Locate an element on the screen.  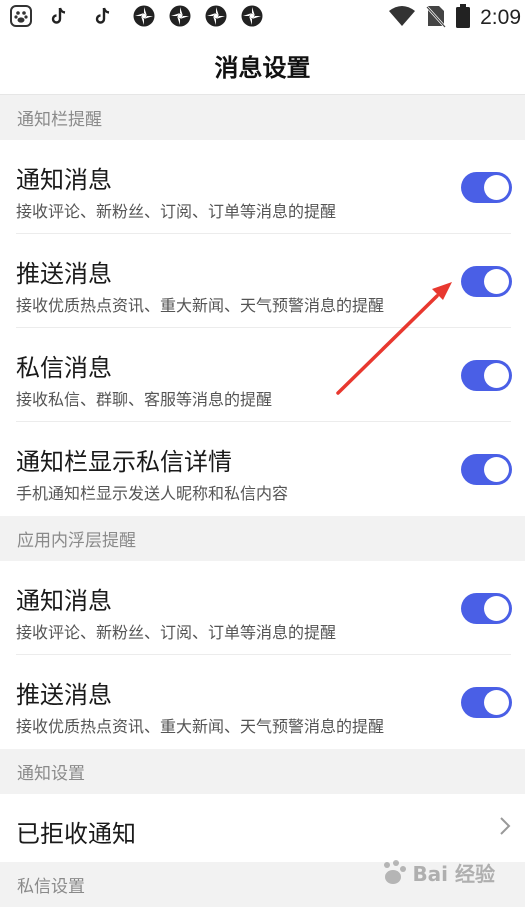
chevron-right-icon is located at coordinates (505, 828).